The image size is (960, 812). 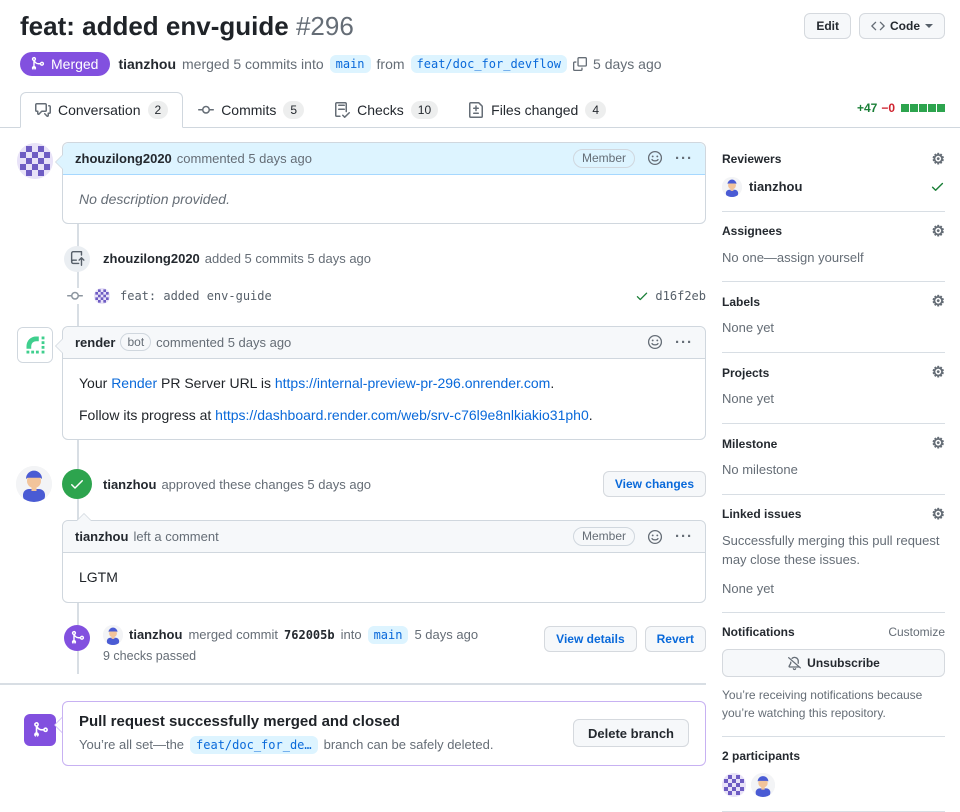 I want to click on tab-commits: Commits 5, so click(x=251, y=110).